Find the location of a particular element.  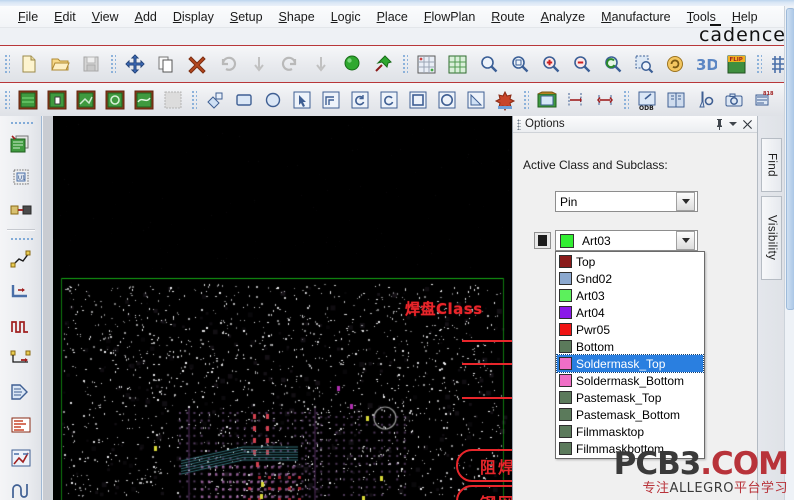

layer-art-icon is located at coordinates (143, 99).